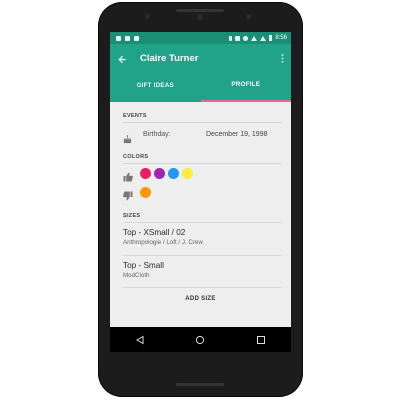 The image size is (400, 400). Describe the element at coordinates (127, 137) in the screenshot. I see `cake-icon` at that location.